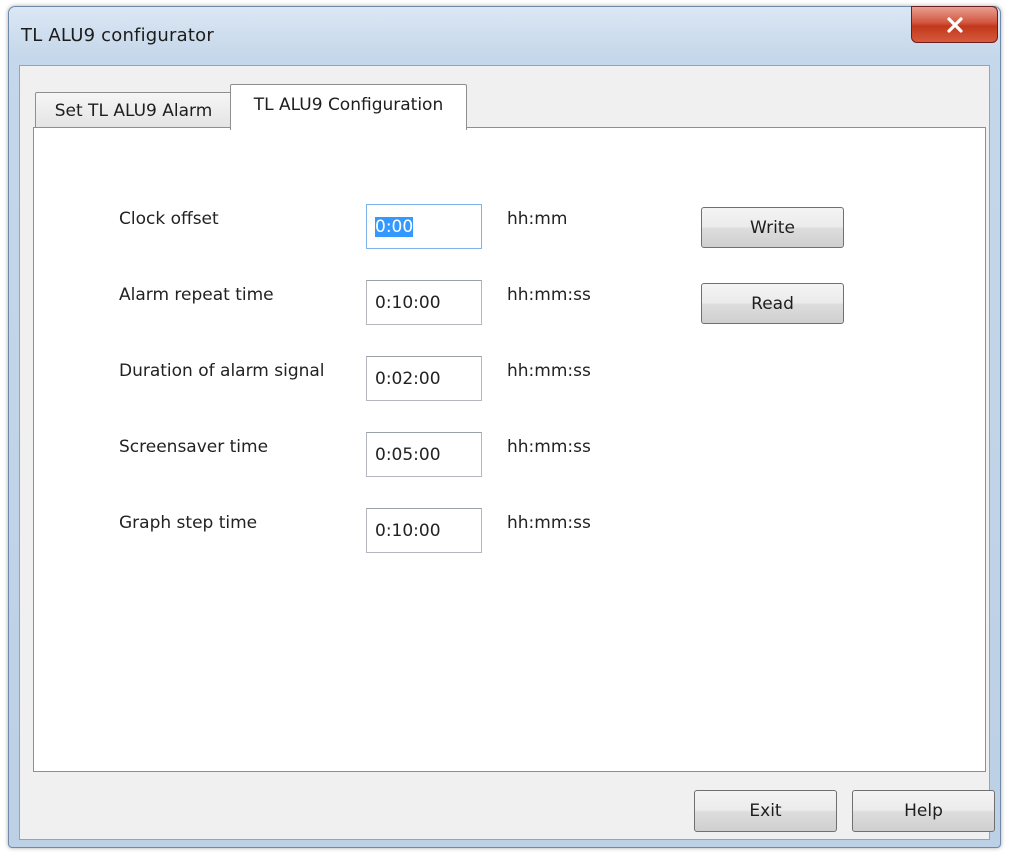  I want to click on screensaver-time-label: Screensaver time, so click(194, 447).